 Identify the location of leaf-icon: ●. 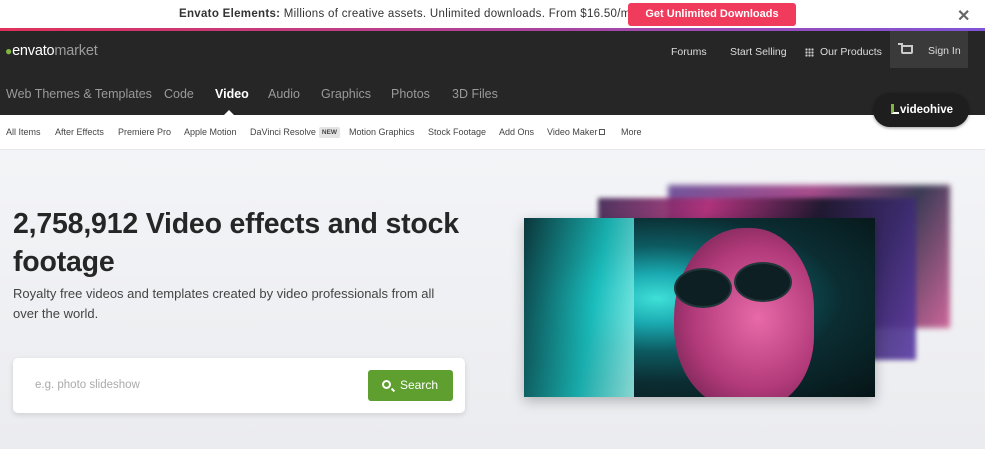
(9, 51).